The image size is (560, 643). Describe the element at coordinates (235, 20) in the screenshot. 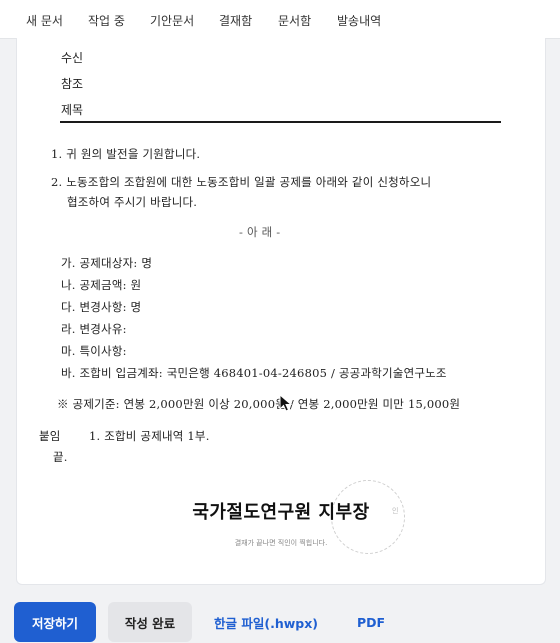

I see `tab-approval-box: 결재함` at that location.